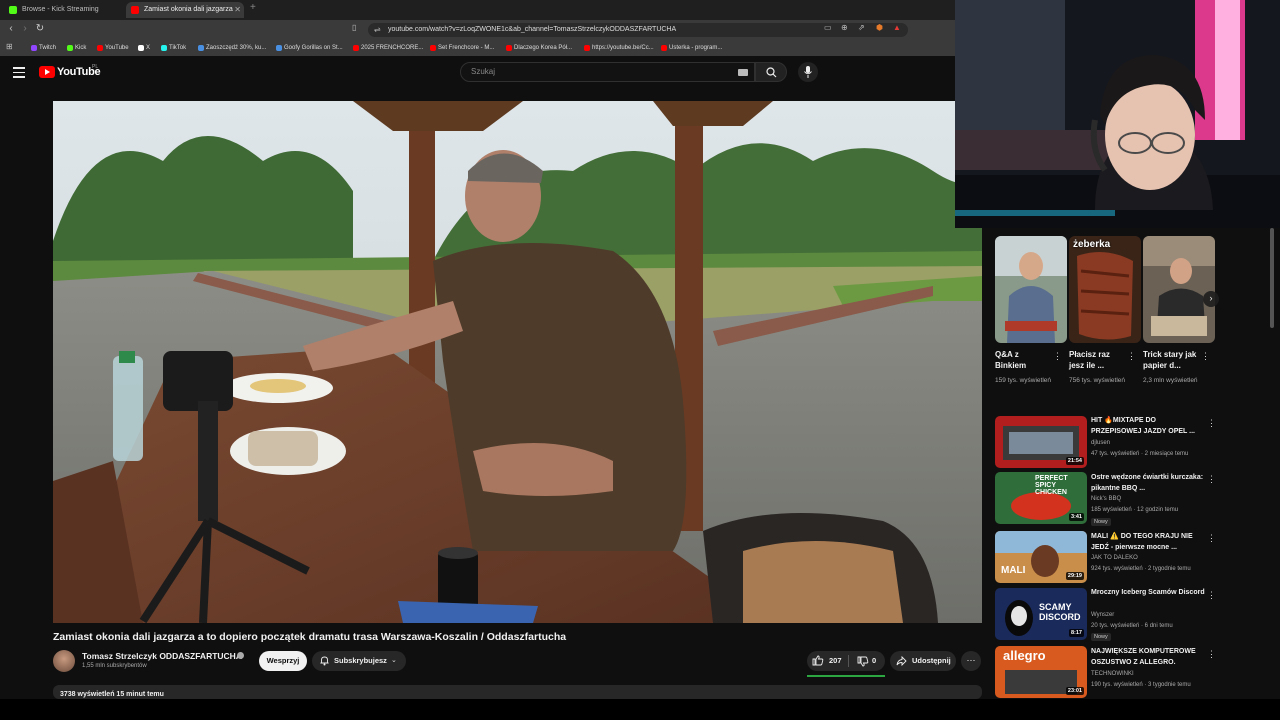  I want to click on chevron-down-icon: ⌄, so click(394, 660).